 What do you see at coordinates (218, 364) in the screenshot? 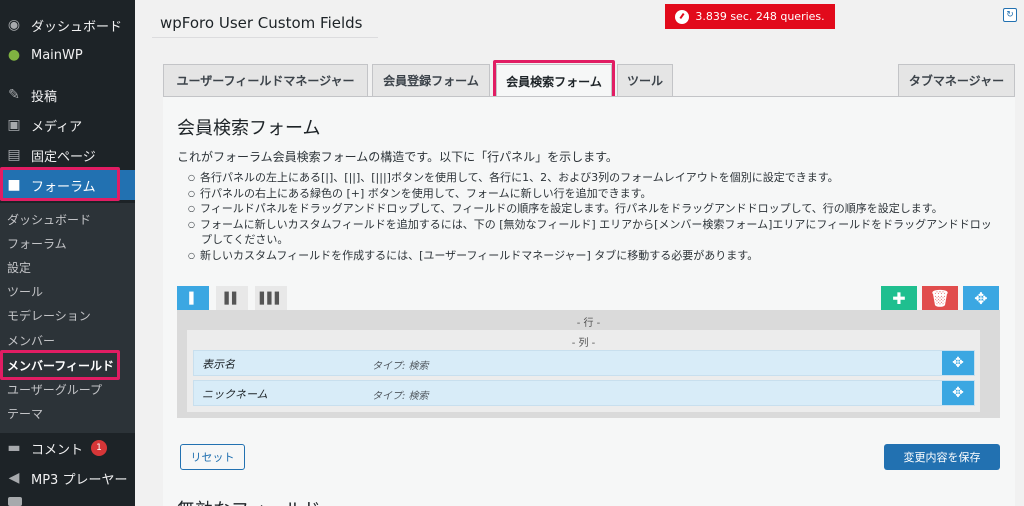
I see `field-name: 表示名` at bounding box center [218, 364].